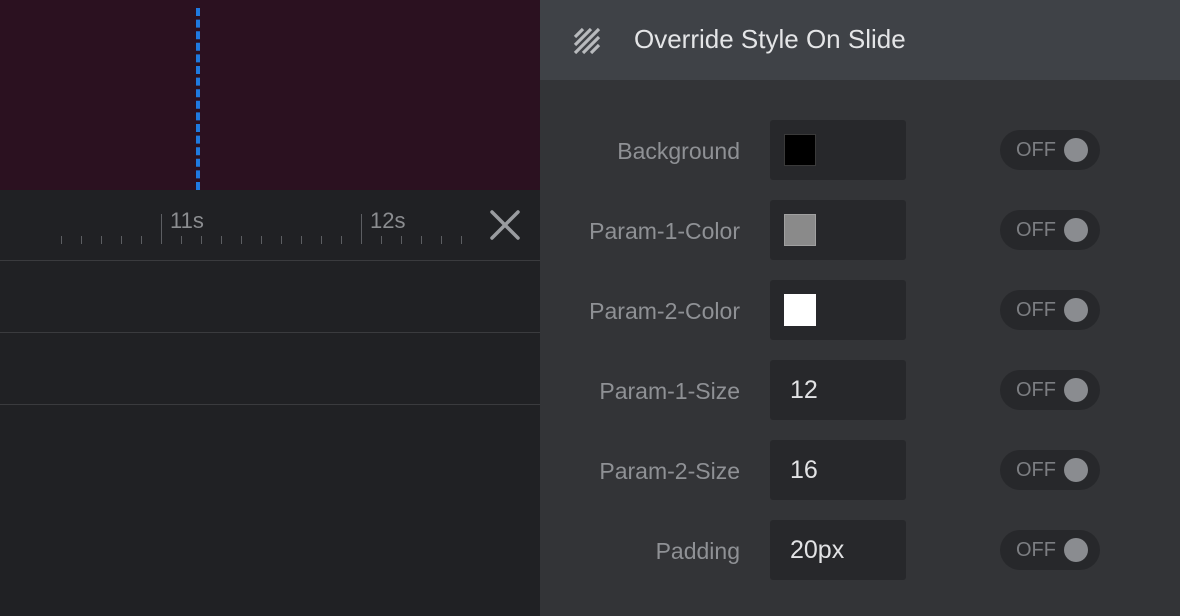 The image size is (1180, 616). What do you see at coordinates (388, 220) in the screenshot?
I see `tick-label-12s: 12s` at bounding box center [388, 220].